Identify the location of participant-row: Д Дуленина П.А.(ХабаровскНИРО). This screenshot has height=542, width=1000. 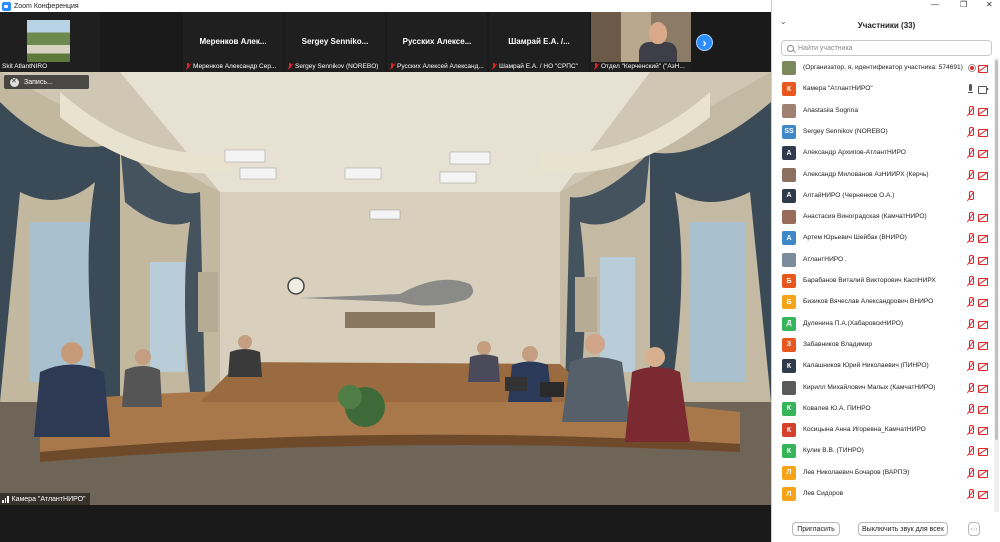
(882, 324).